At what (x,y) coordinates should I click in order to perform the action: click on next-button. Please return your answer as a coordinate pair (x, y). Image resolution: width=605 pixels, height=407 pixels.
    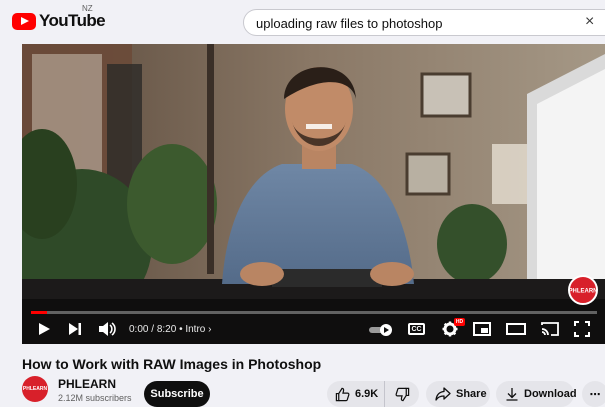
    Looking at the image, I should click on (75, 329).